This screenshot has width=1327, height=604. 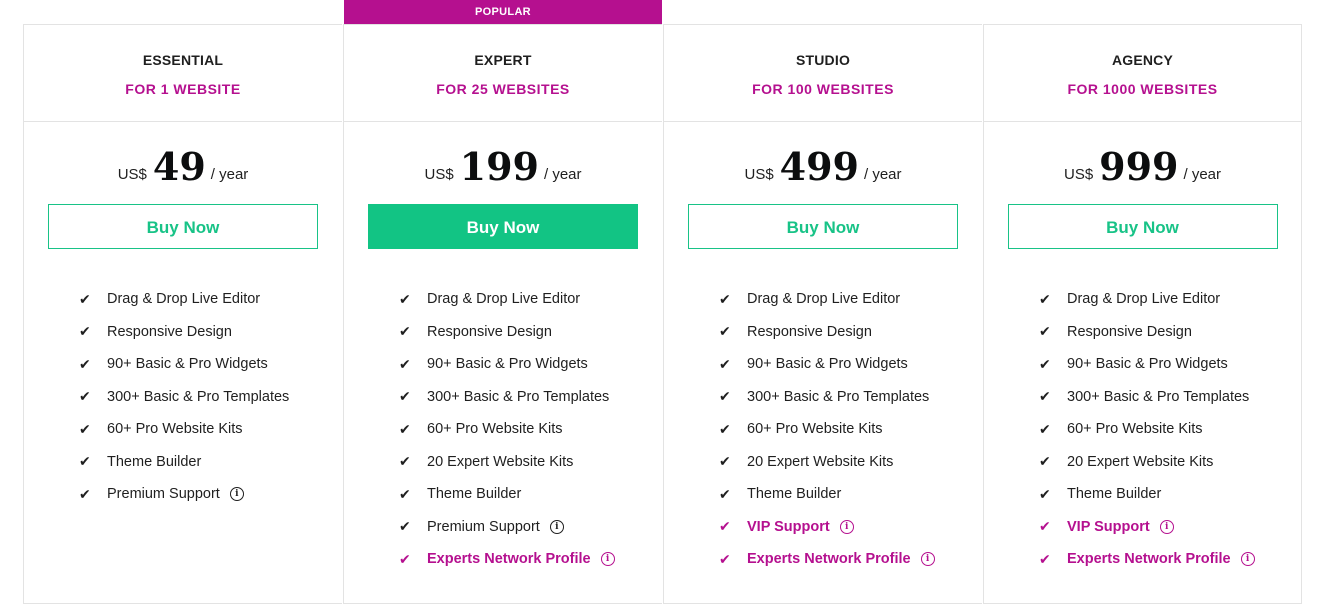 I want to click on feature-label: VIP Support, so click(x=788, y=526).